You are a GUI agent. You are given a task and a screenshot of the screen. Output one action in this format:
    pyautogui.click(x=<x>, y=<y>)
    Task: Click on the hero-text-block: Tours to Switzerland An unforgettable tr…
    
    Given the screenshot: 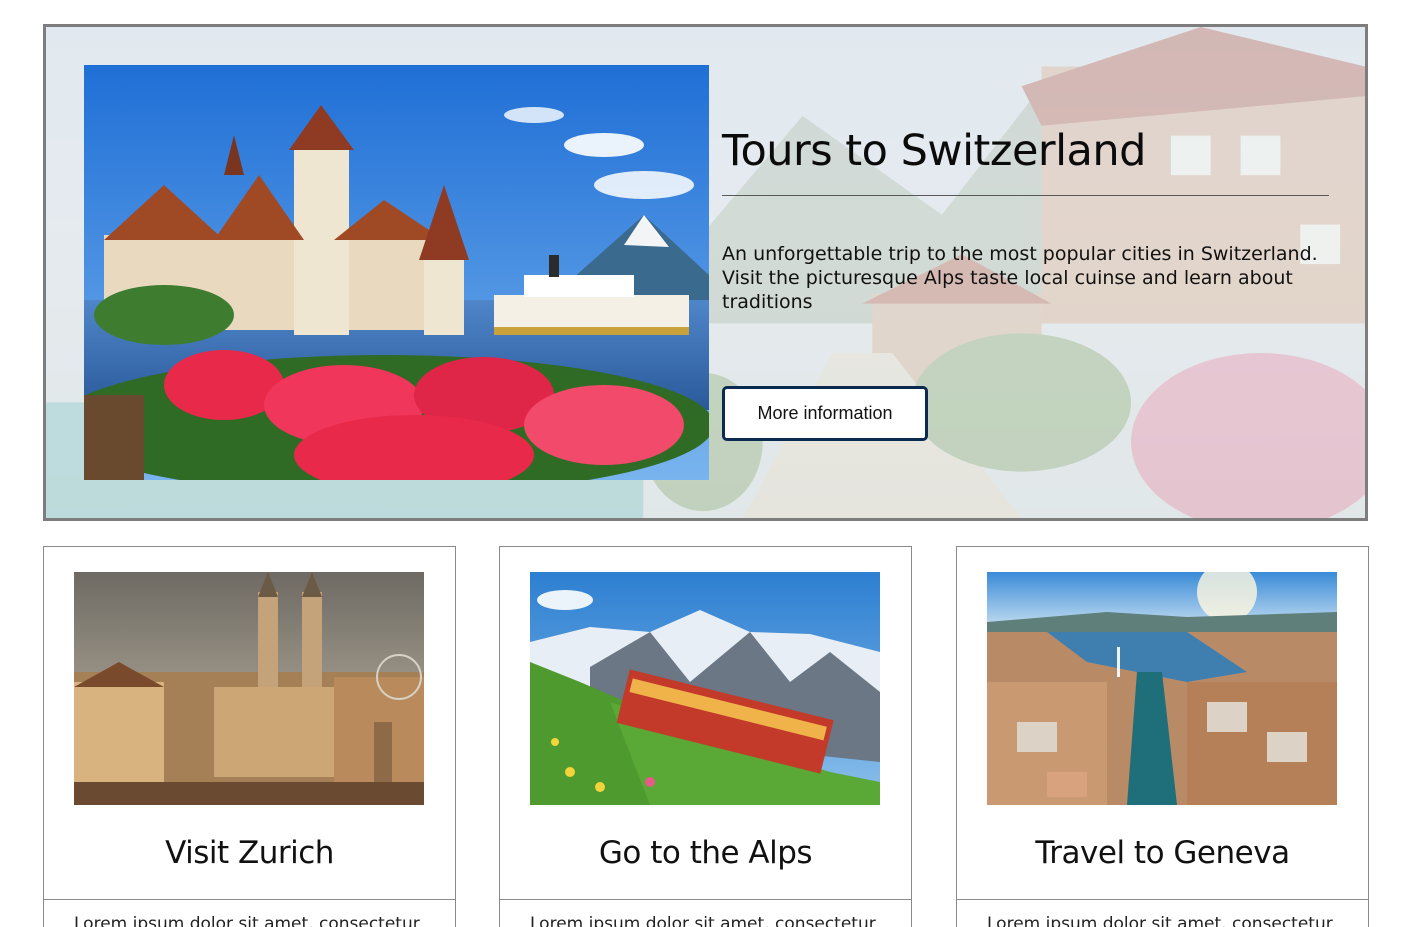 What is the action you would take?
    pyautogui.click(x=1027, y=283)
    